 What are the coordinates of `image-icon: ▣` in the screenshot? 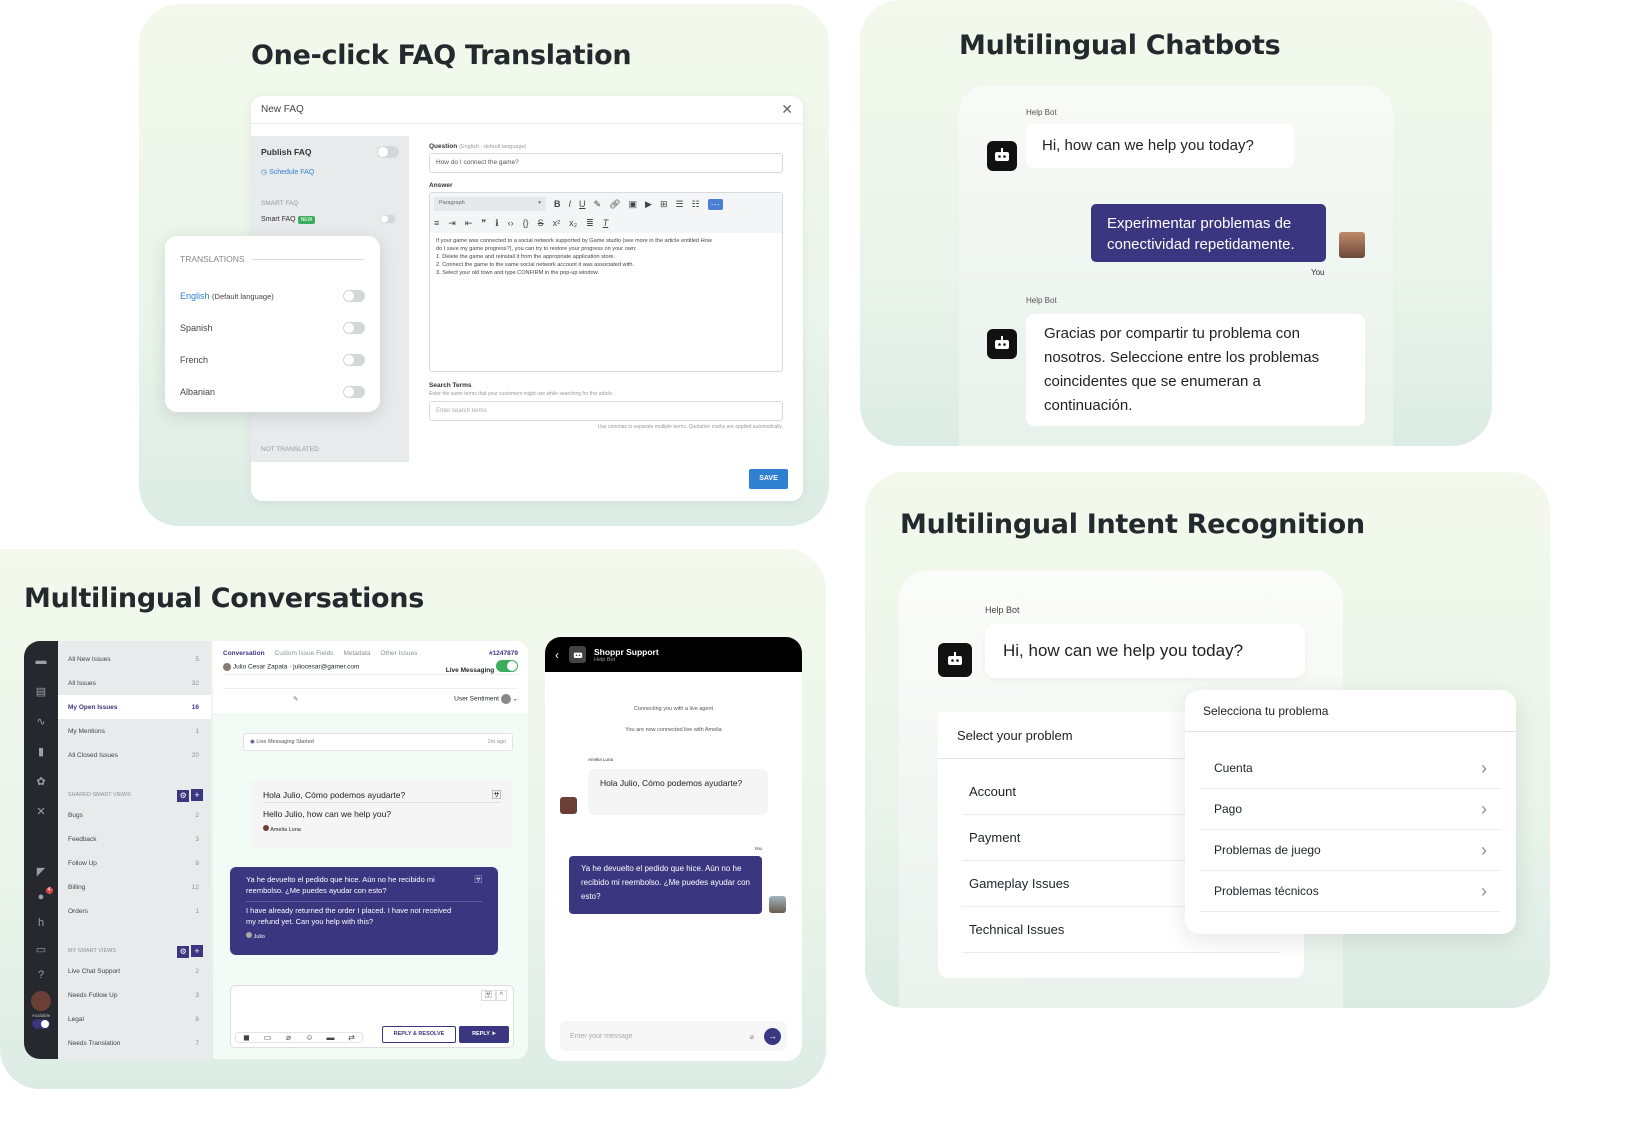 It's located at (633, 204).